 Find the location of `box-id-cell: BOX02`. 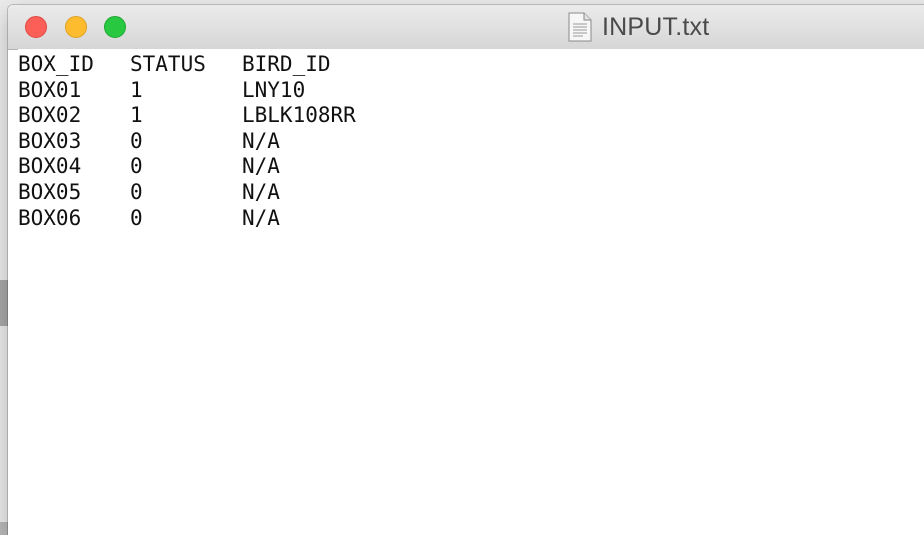

box-id-cell: BOX02 is located at coordinates (50, 115).